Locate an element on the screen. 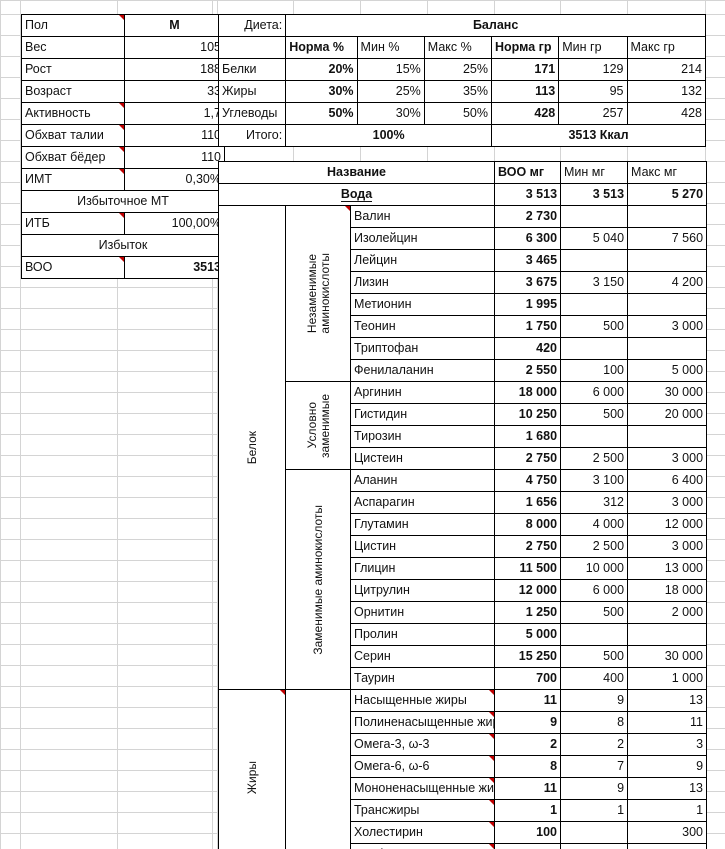 This screenshot has width=725, height=849. nutrient-boo: 2 730 is located at coordinates (528, 216).